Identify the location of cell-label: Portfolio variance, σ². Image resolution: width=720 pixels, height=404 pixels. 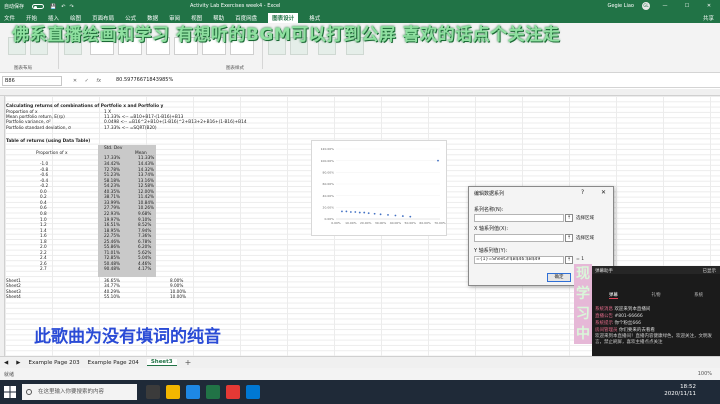
(28, 122).